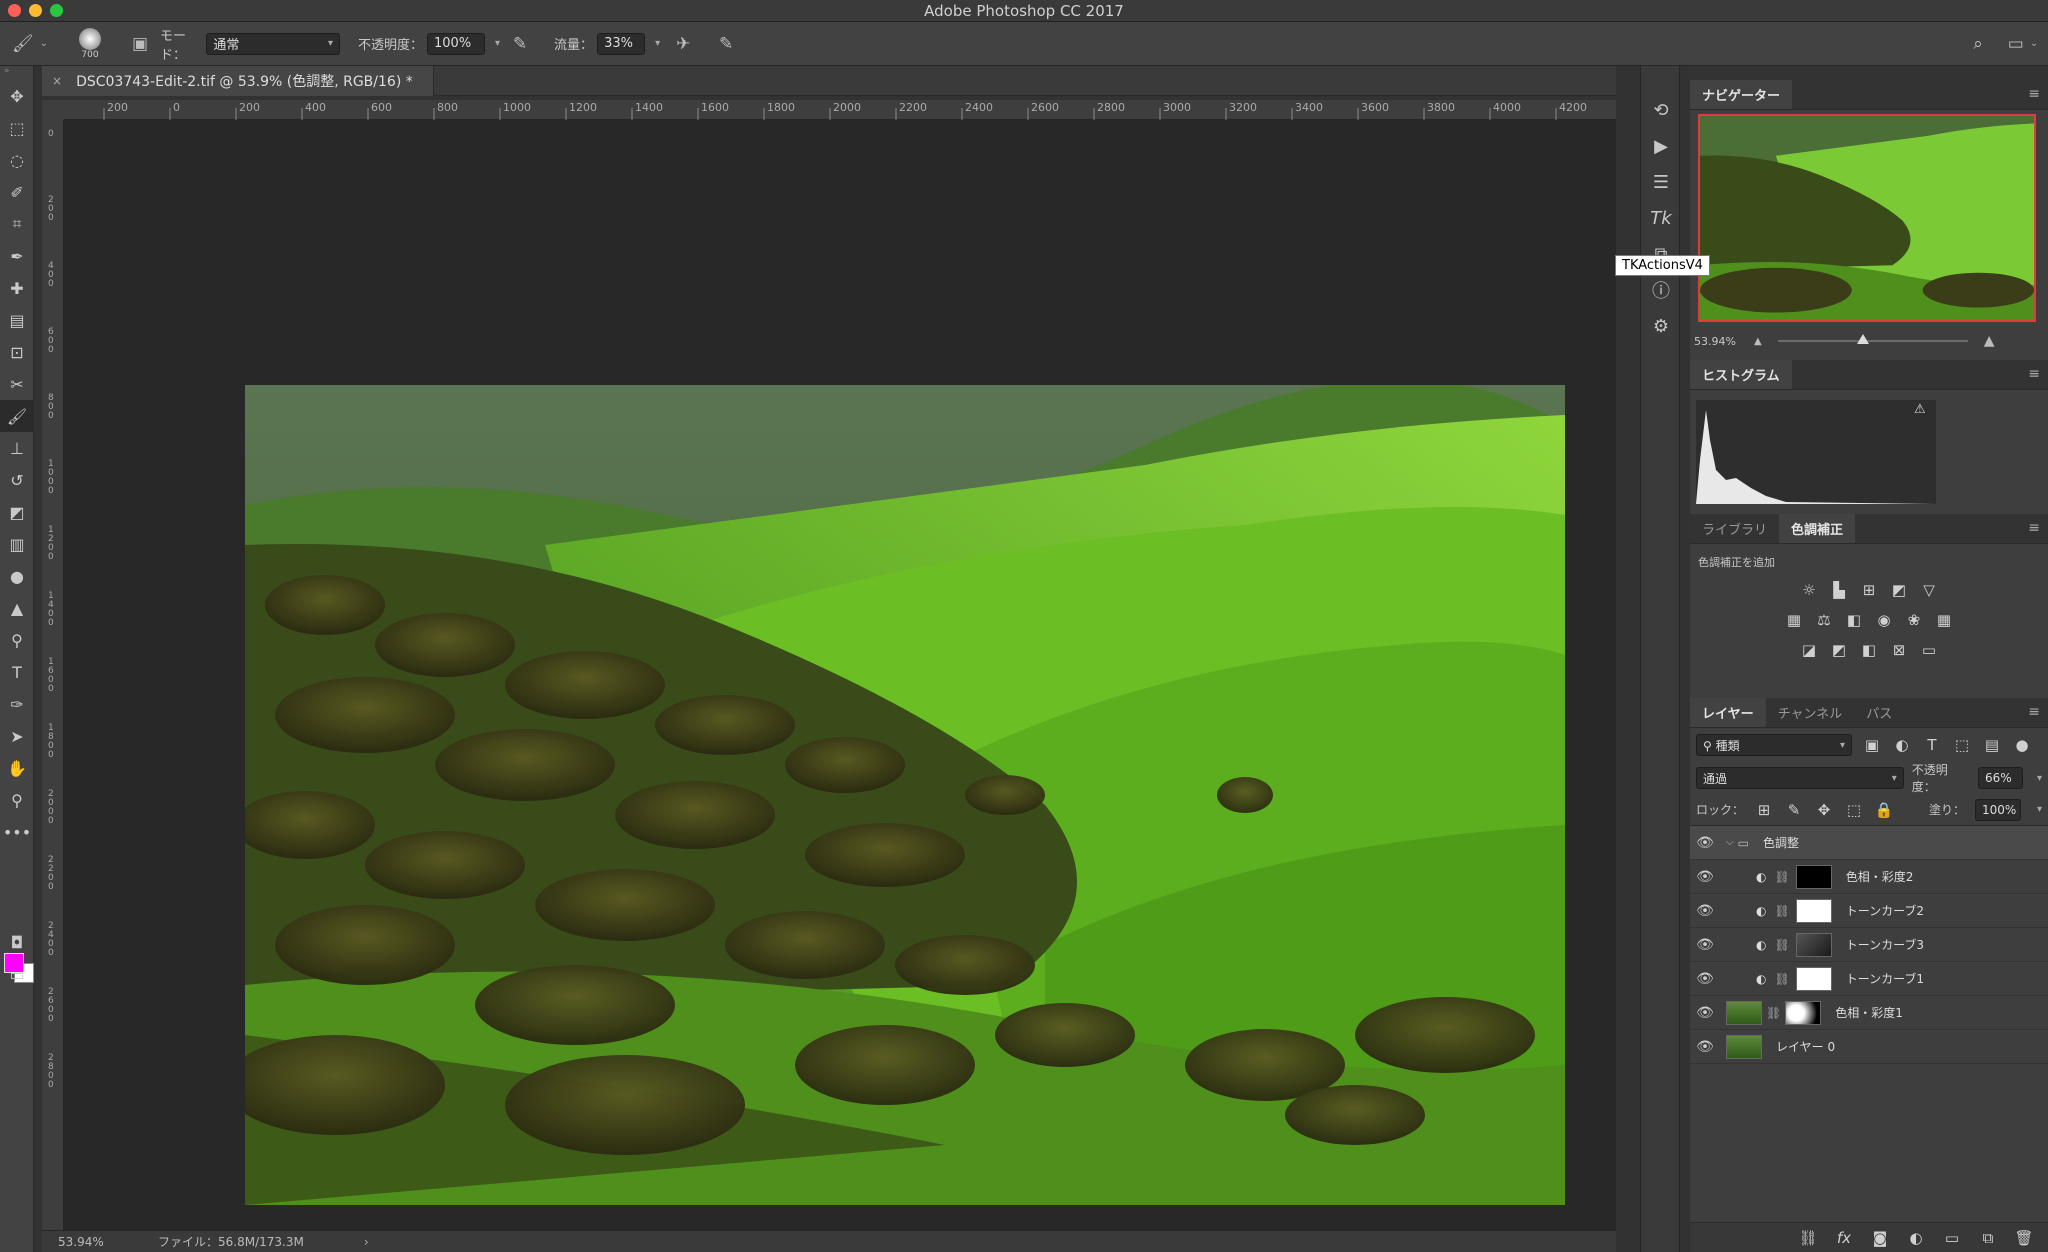  I want to click on move-tool-icon: ✥, so click(17, 96).